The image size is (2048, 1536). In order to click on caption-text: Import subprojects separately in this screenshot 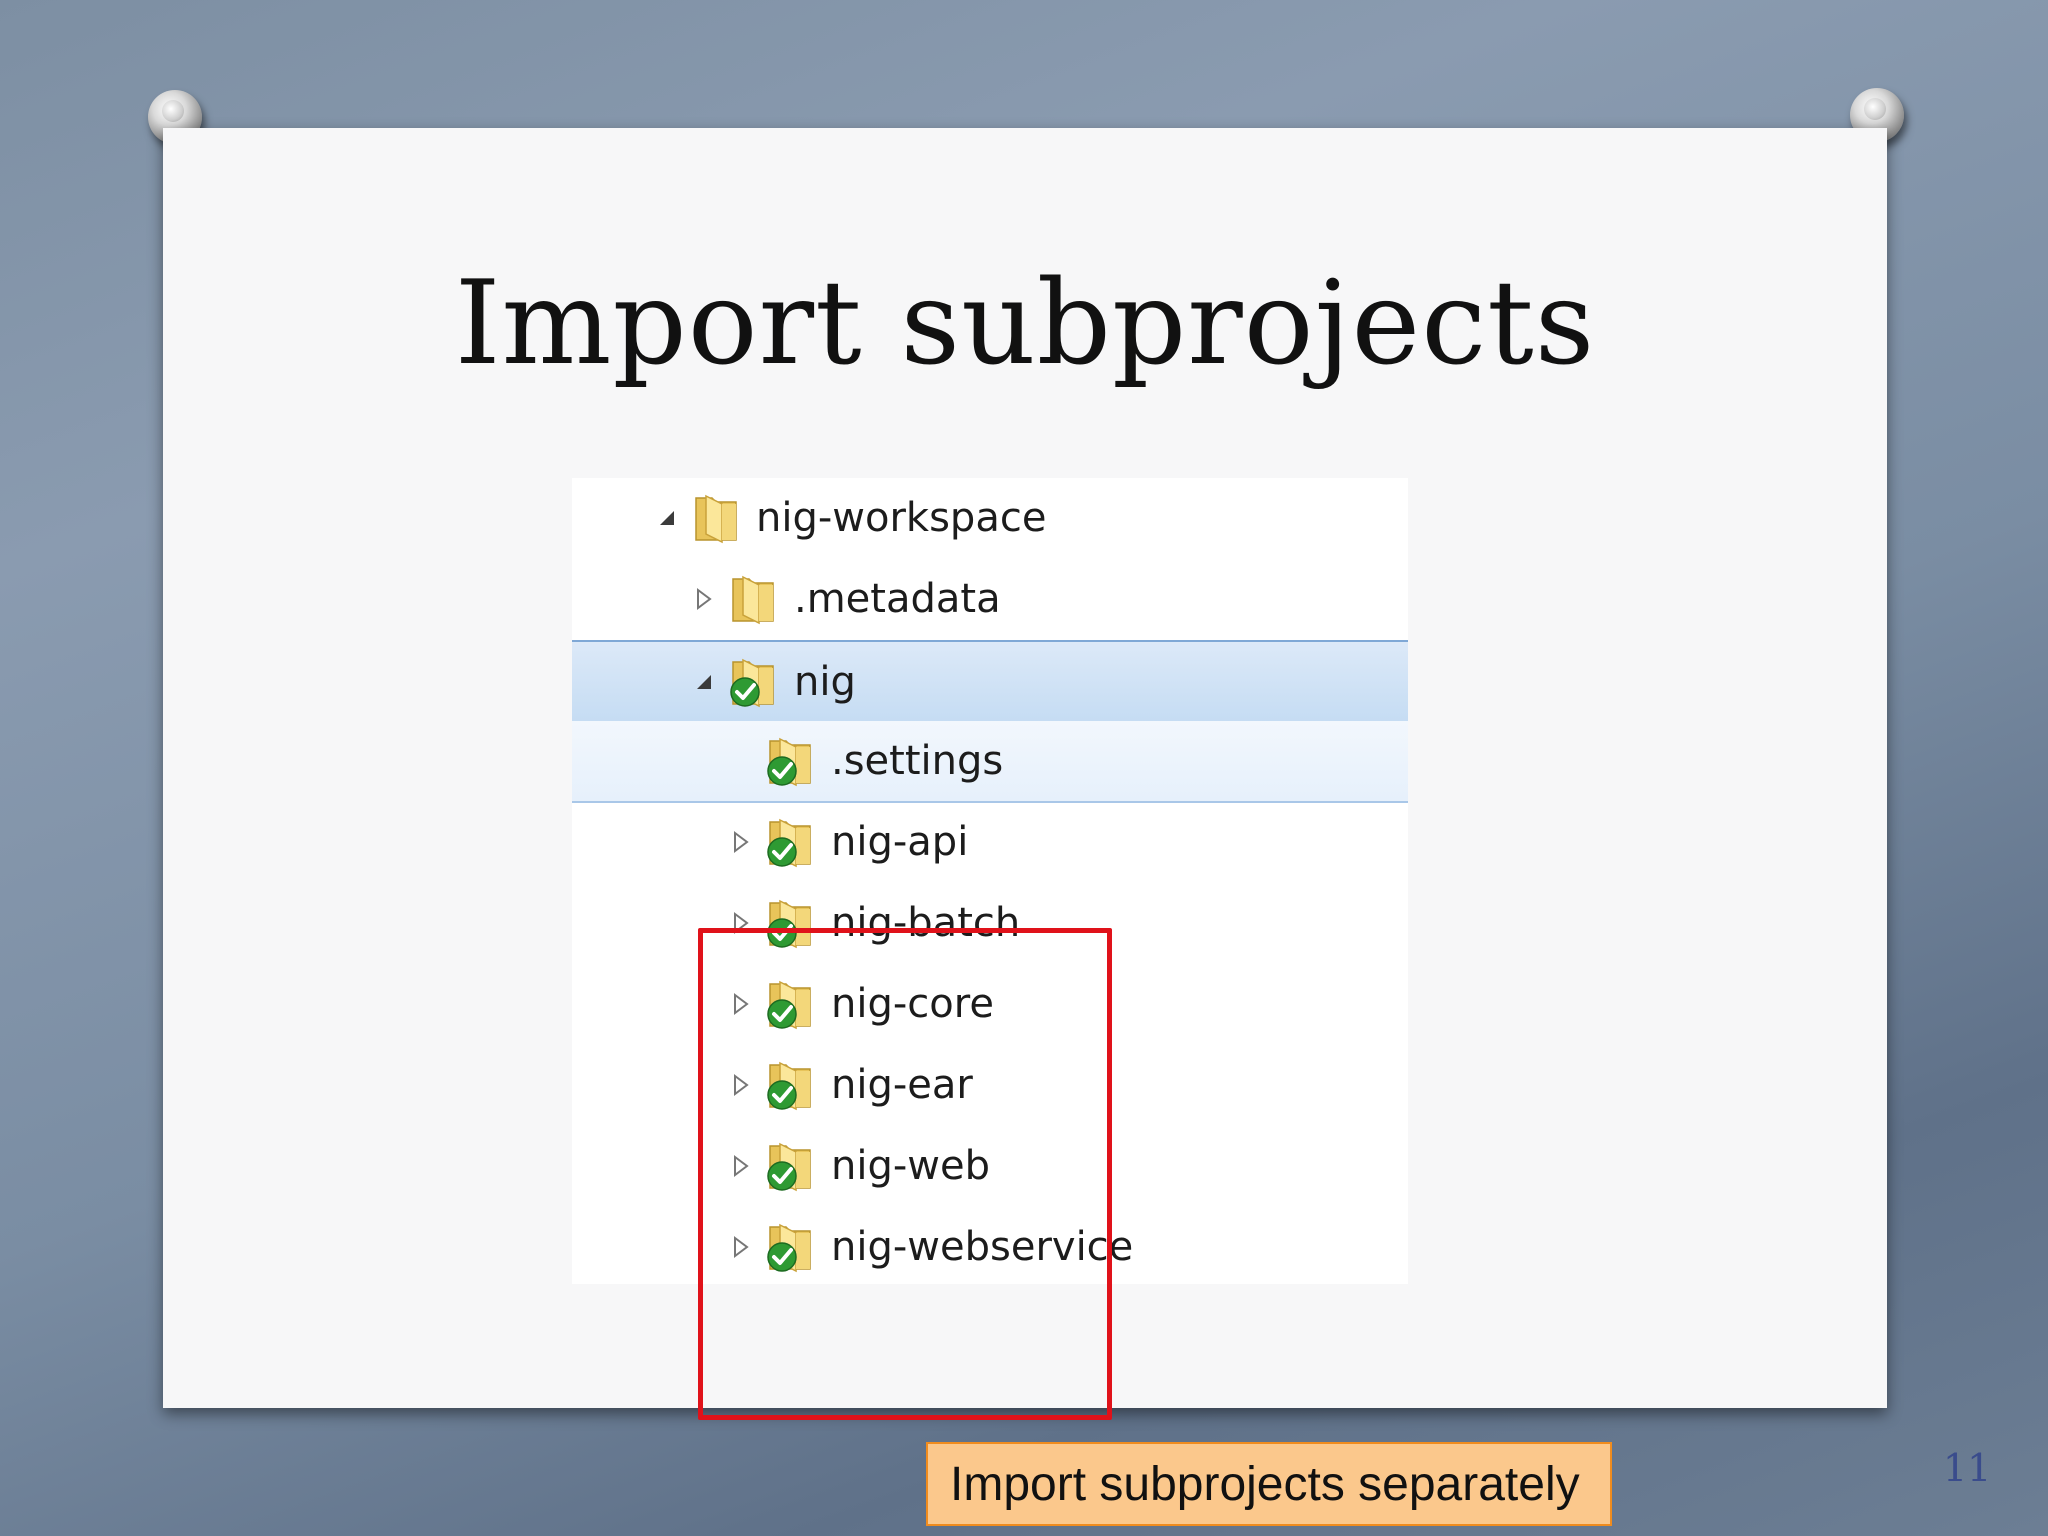, I will do `click(1265, 1484)`.